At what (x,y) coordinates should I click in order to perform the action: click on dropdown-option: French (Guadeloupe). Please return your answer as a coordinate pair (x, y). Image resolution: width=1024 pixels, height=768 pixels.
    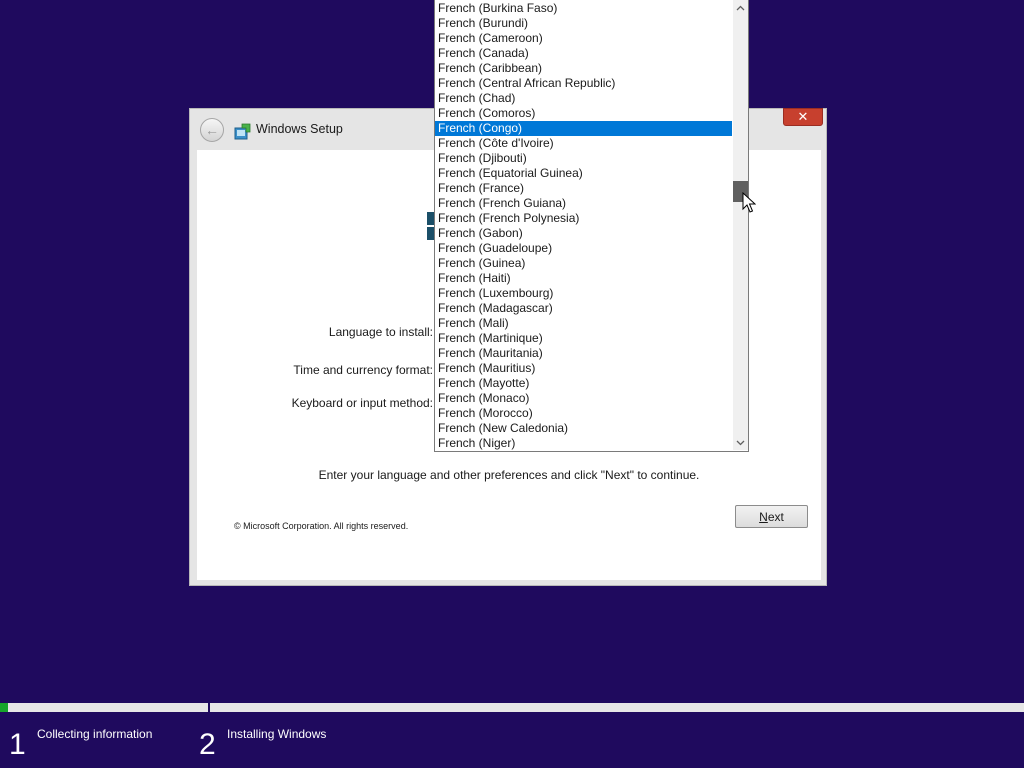
    Looking at the image, I should click on (583, 248).